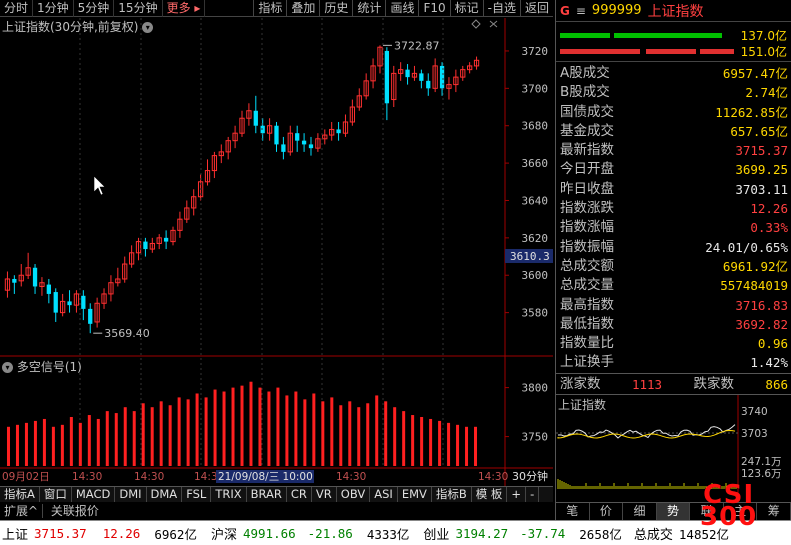 This screenshot has height=545, width=791. Describe the element at coordinates (138, 8) in the screenshot. I see `period-tab-15min: 15分钟` at that location.